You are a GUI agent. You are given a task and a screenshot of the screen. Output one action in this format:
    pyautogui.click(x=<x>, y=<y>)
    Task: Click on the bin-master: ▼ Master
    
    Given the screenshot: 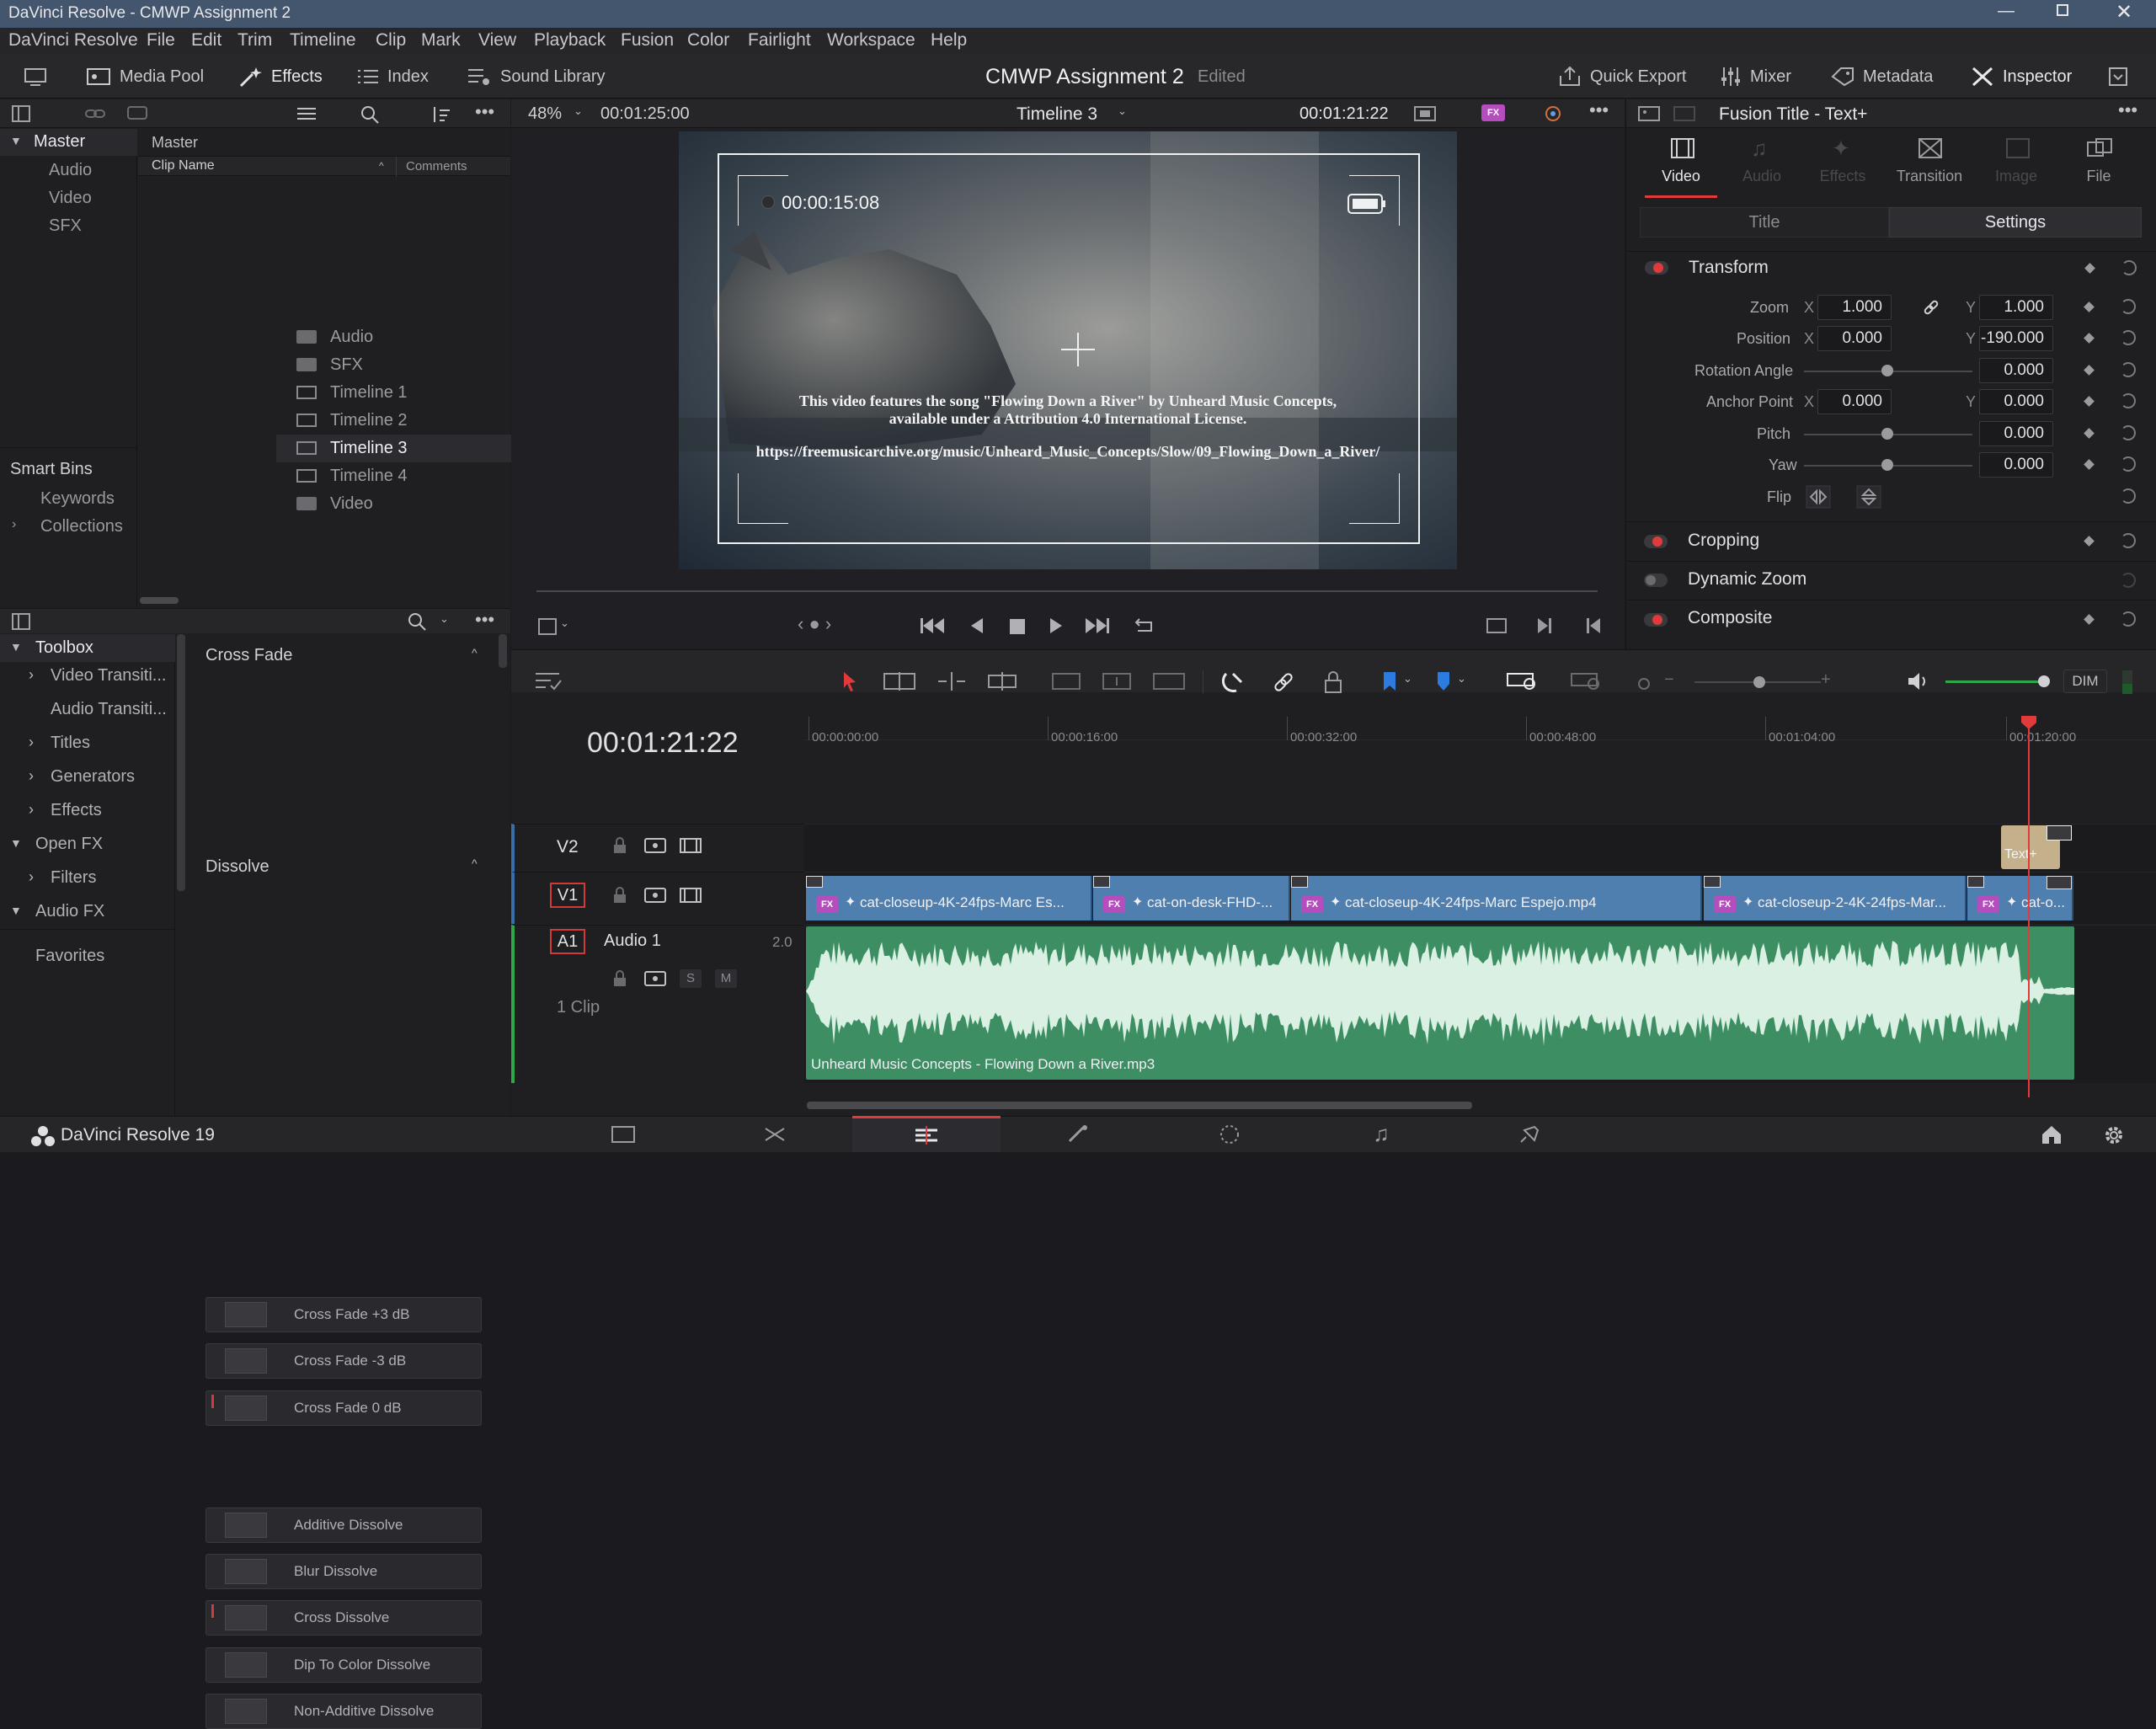 What is the action you would take?
    pyautogui.click(x=68, y=142)
    